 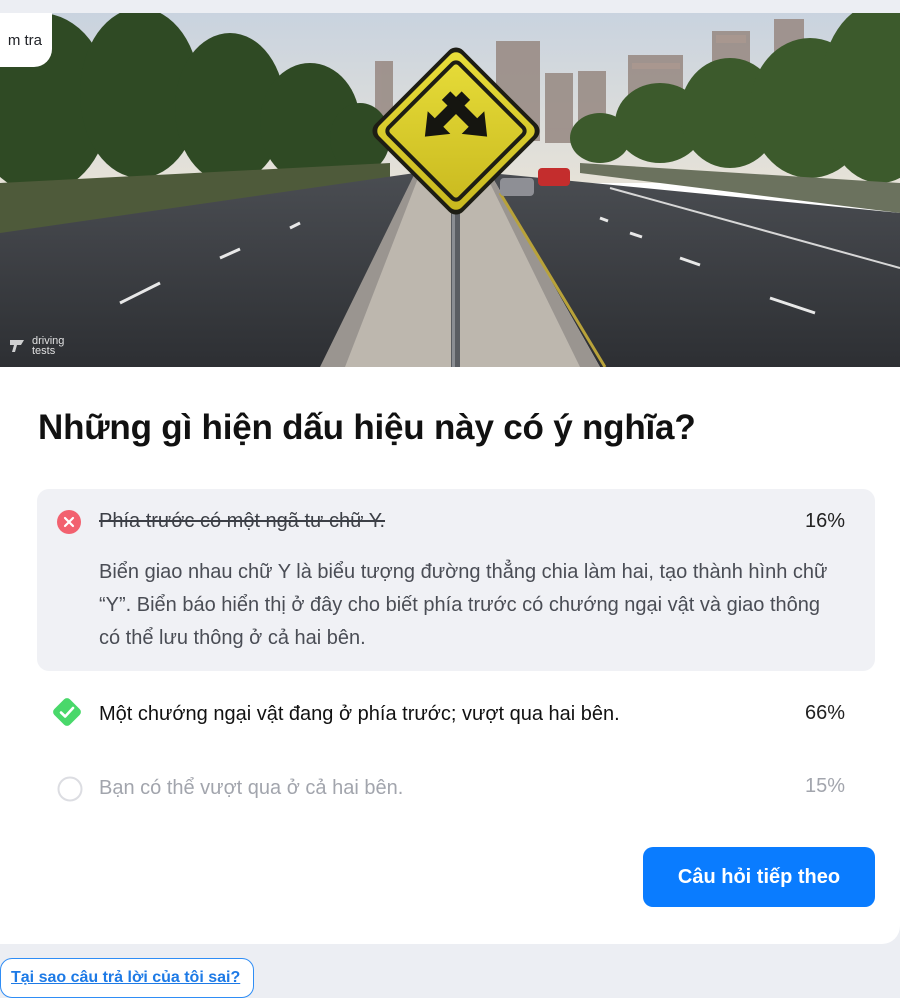 What do you see at coordinates (824, 713) in the screenshot?
I see `answer-percent: 66%` at bounding box center [824, 713].